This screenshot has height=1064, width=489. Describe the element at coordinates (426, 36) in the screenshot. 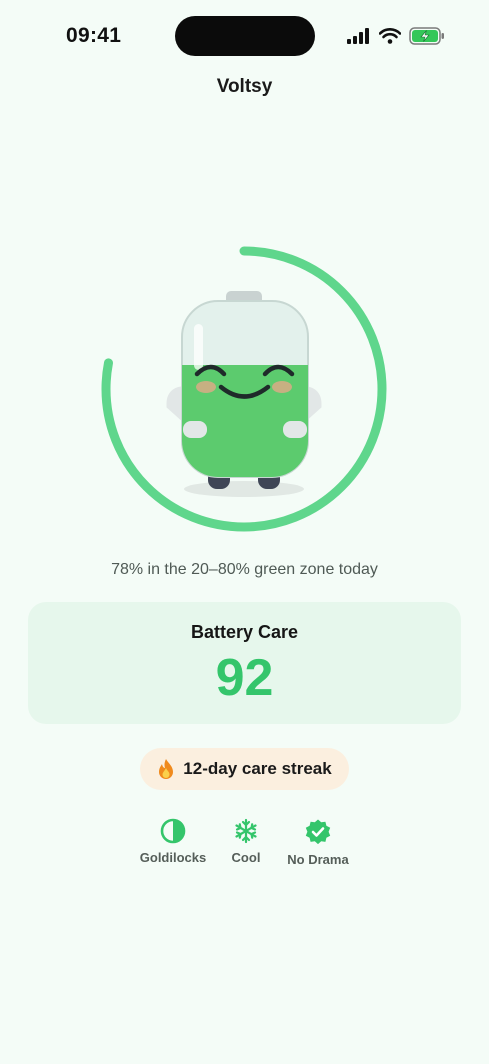

I see `battery-charging-icon` at that location.